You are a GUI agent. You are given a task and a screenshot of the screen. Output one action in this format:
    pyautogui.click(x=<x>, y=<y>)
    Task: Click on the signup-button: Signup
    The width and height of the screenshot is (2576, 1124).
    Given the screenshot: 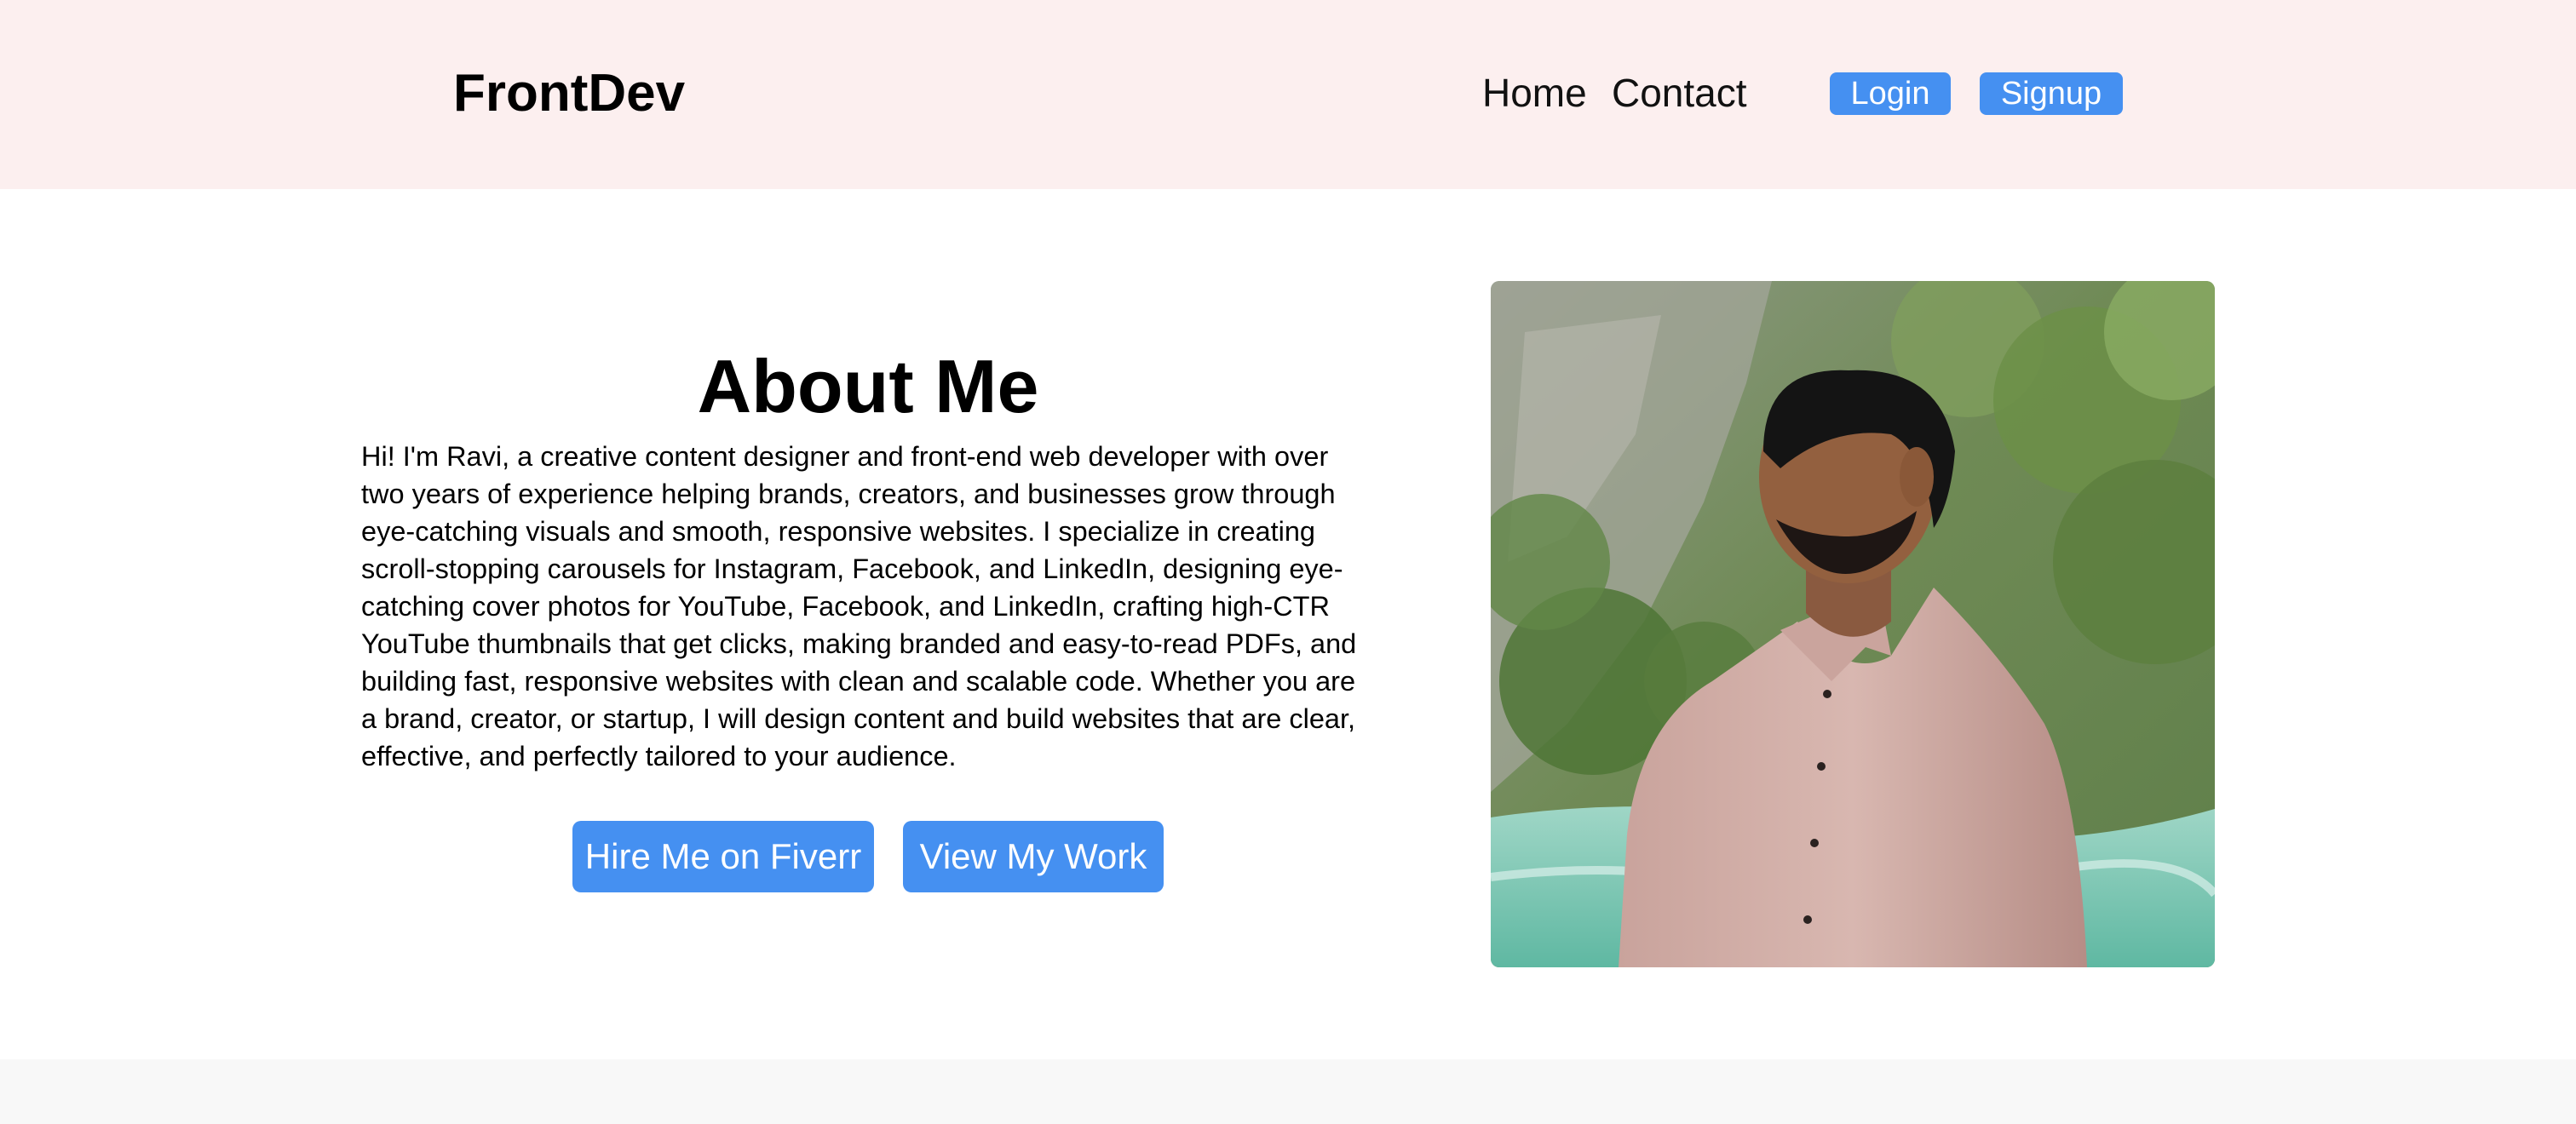 What is the action you would take?
    pyautogui.click(x=2052, y=93)
    